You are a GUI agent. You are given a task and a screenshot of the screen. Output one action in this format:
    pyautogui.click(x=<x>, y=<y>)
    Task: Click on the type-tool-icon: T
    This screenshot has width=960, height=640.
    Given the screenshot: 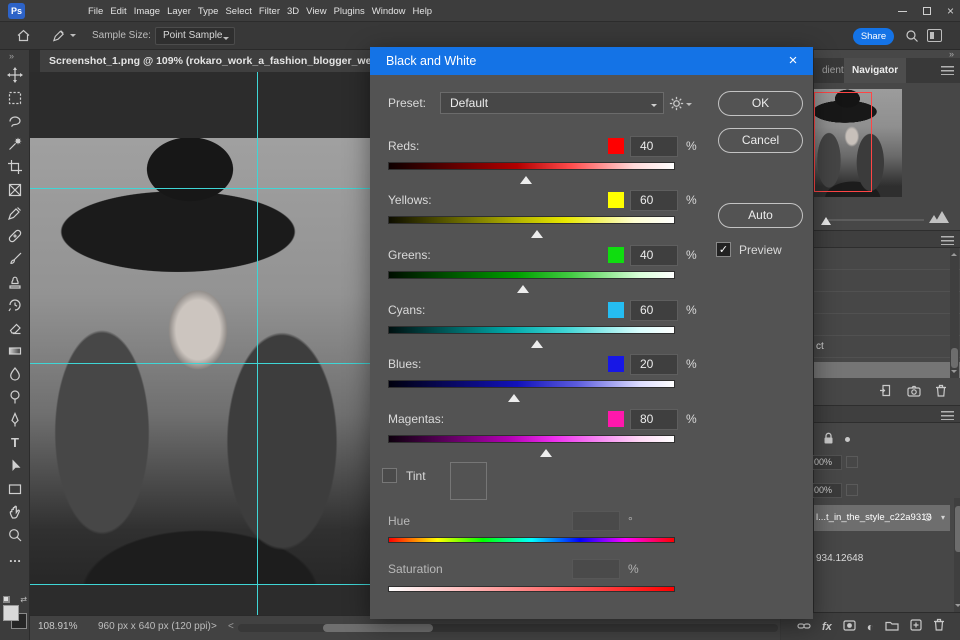 What is the action you would take?
    pyautogui.click(x=15, y=442)
    